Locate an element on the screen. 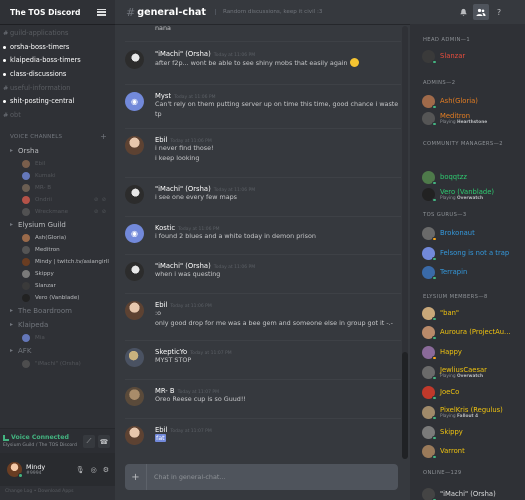  member-item: JewliusCaesar Playing Overwatch is located at coordinates (472, 372).